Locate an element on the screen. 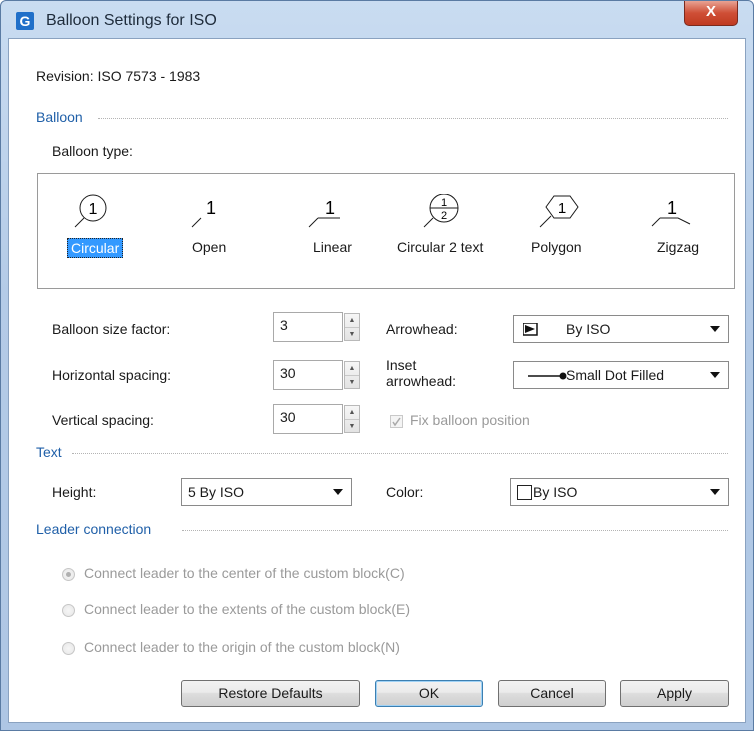 The image size is (754, 731). restore-defaults-button: Restore Defaults is located at coordinates (270, 693).